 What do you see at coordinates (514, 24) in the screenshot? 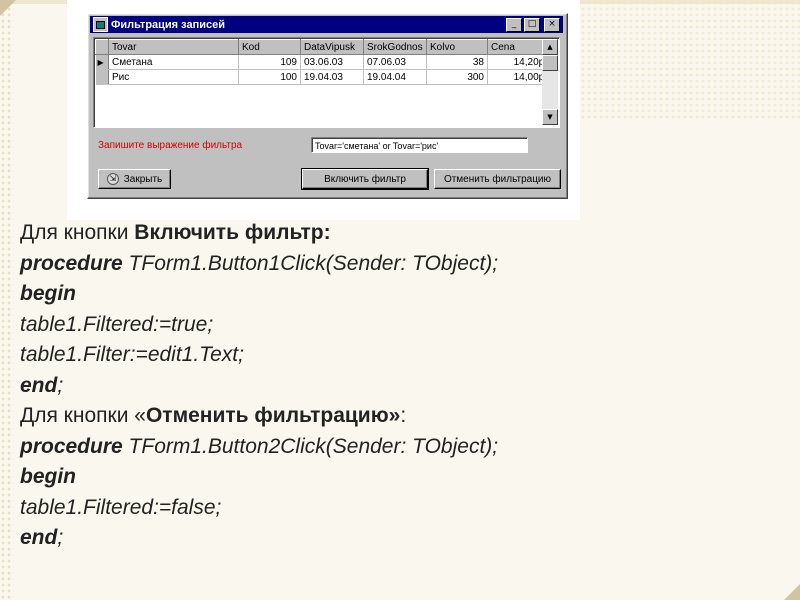
I see `minimize-button: _` at bounding box center [514, 24].